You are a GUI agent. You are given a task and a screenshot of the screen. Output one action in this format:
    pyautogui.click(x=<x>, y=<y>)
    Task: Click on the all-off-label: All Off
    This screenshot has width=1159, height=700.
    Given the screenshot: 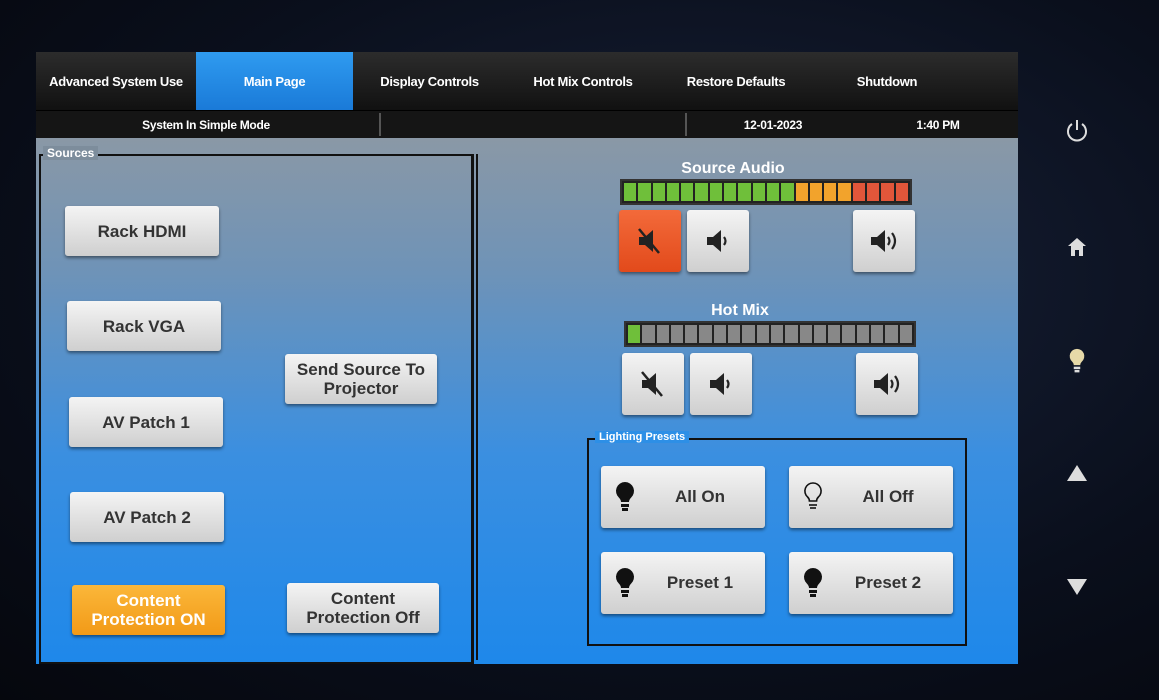 What is the action you would take?
    pyautogui.click(x=888, y=496)
    